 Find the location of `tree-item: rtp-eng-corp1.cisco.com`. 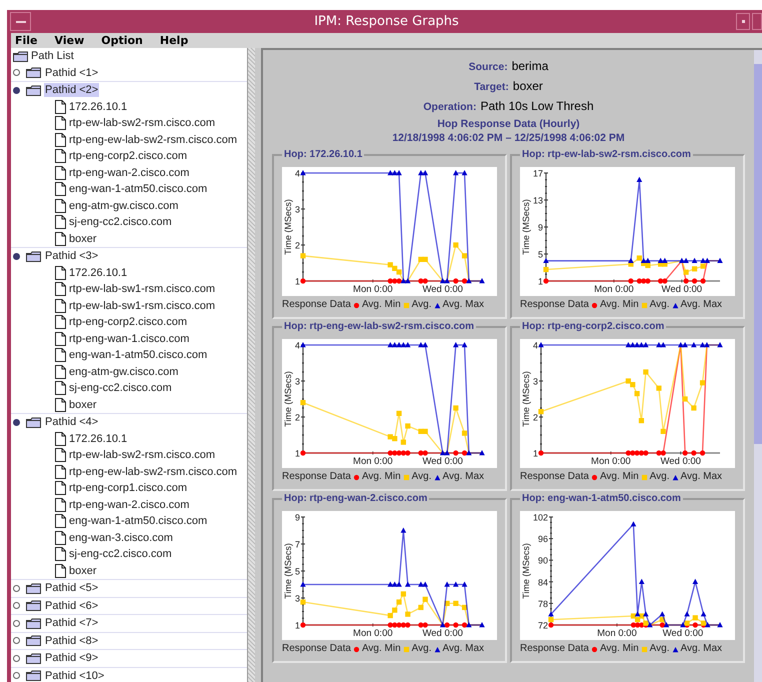

tree-item: rtp-eng-corp1.cisco.com is located at coordinates (128, 488).